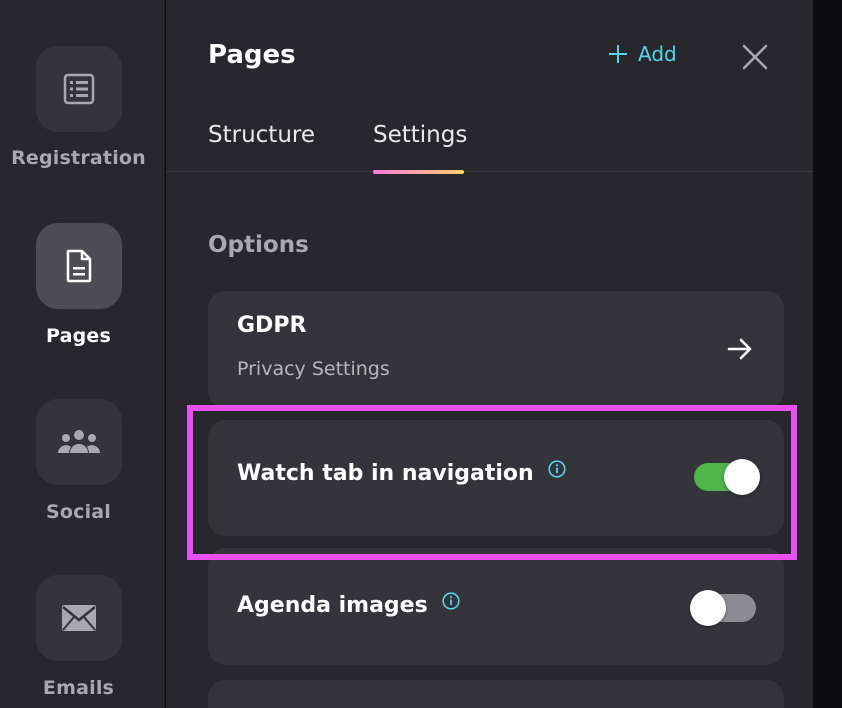 The width and height of the screenshot is (842, 708). What do you see at coordinates (489, 171) in the screenshot?
I see `tabs-divider` at bounding box center [489, 171].